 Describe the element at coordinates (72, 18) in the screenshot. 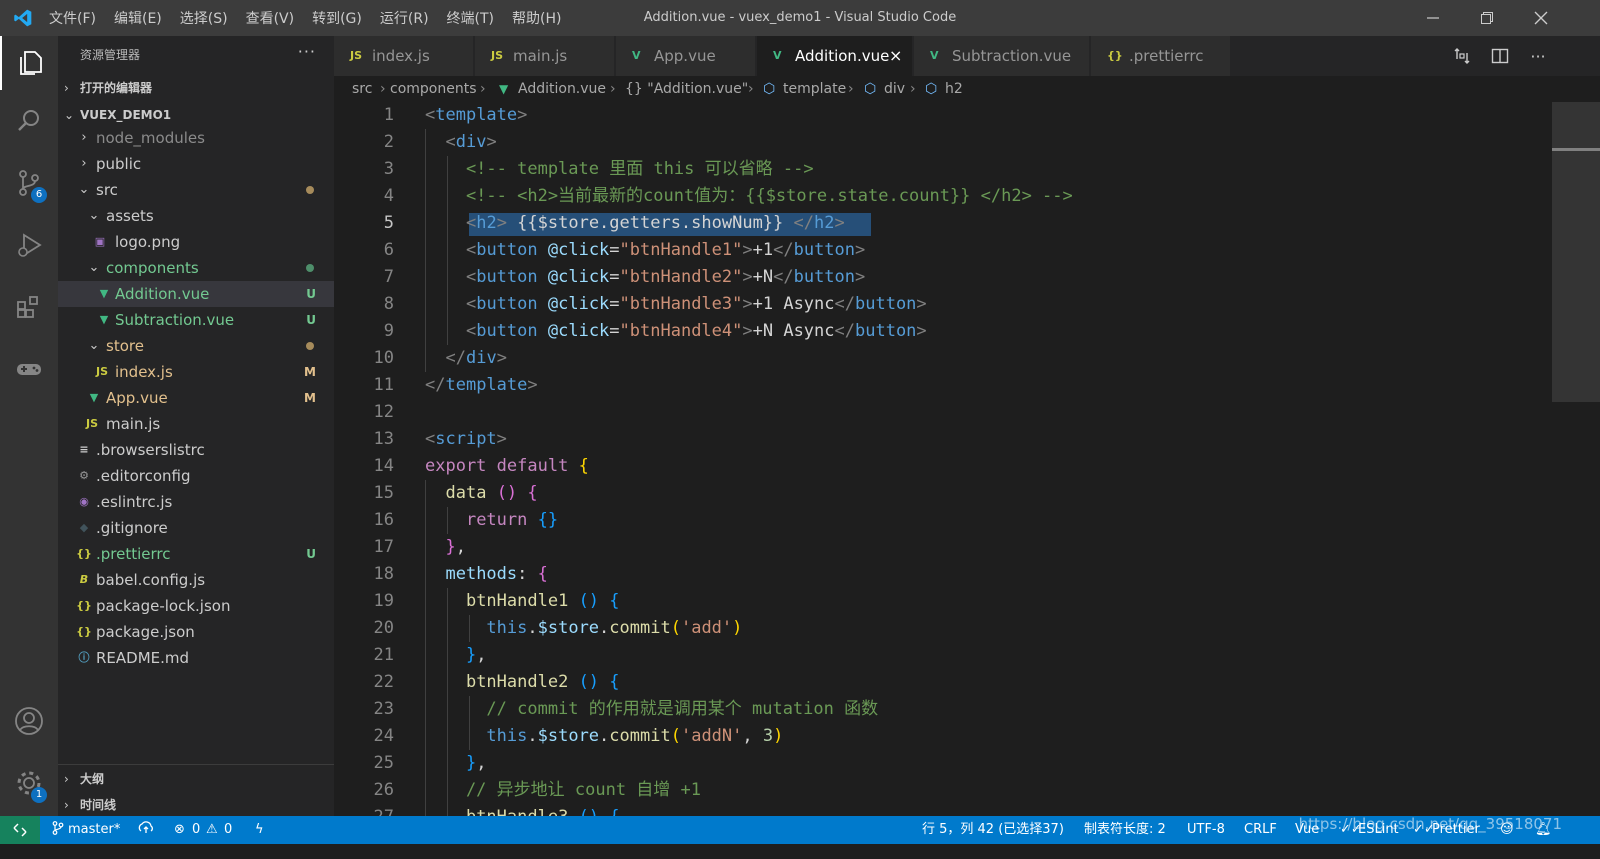

I see `menu-file: 文件(F)` at that location.